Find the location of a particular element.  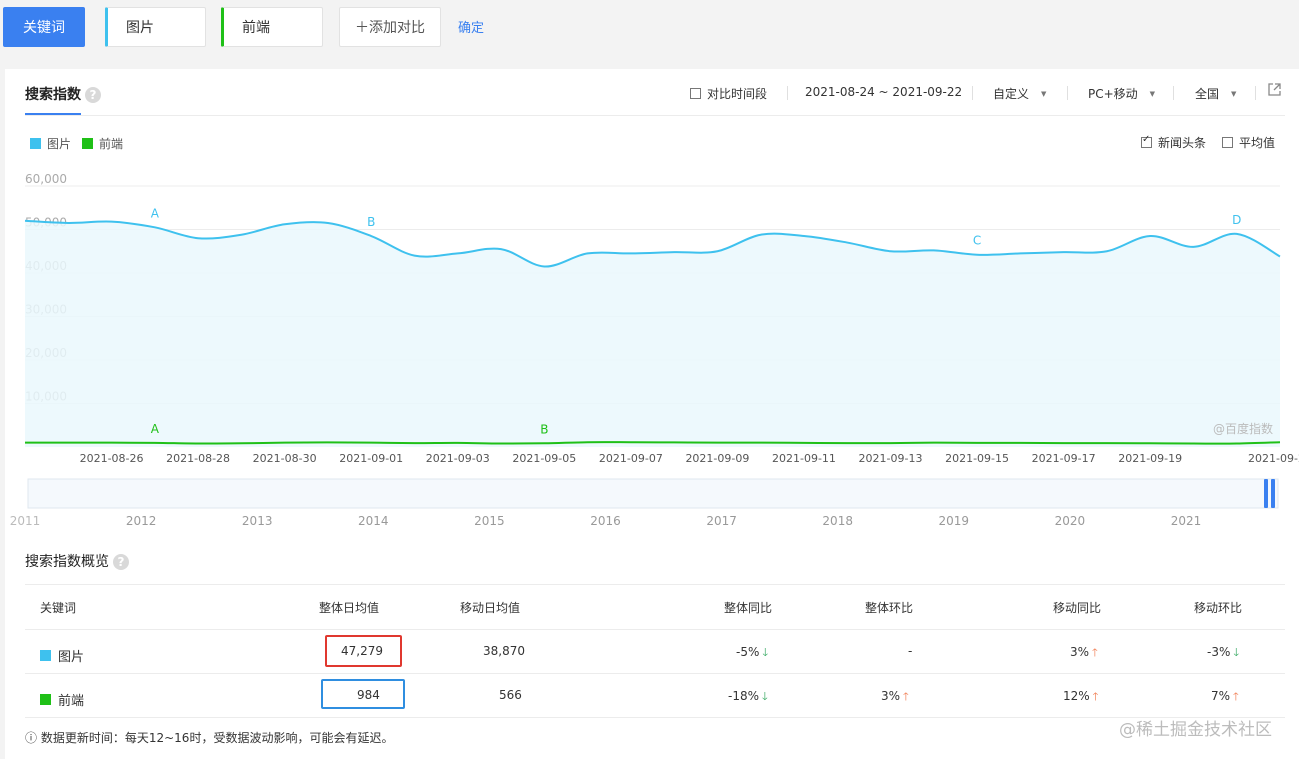

col-header-mobile-avg: 移动日均值 is located at coordinates (490, 608).